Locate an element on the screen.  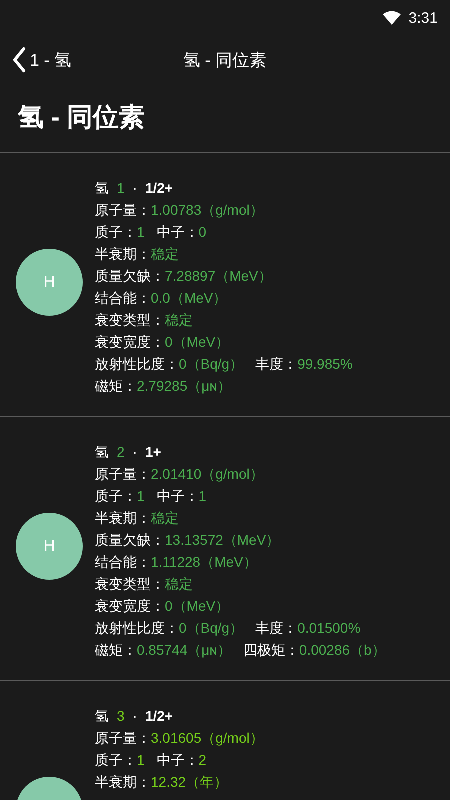
property-value: 1.00783（g/mol） is located at coordinates (207, 210).